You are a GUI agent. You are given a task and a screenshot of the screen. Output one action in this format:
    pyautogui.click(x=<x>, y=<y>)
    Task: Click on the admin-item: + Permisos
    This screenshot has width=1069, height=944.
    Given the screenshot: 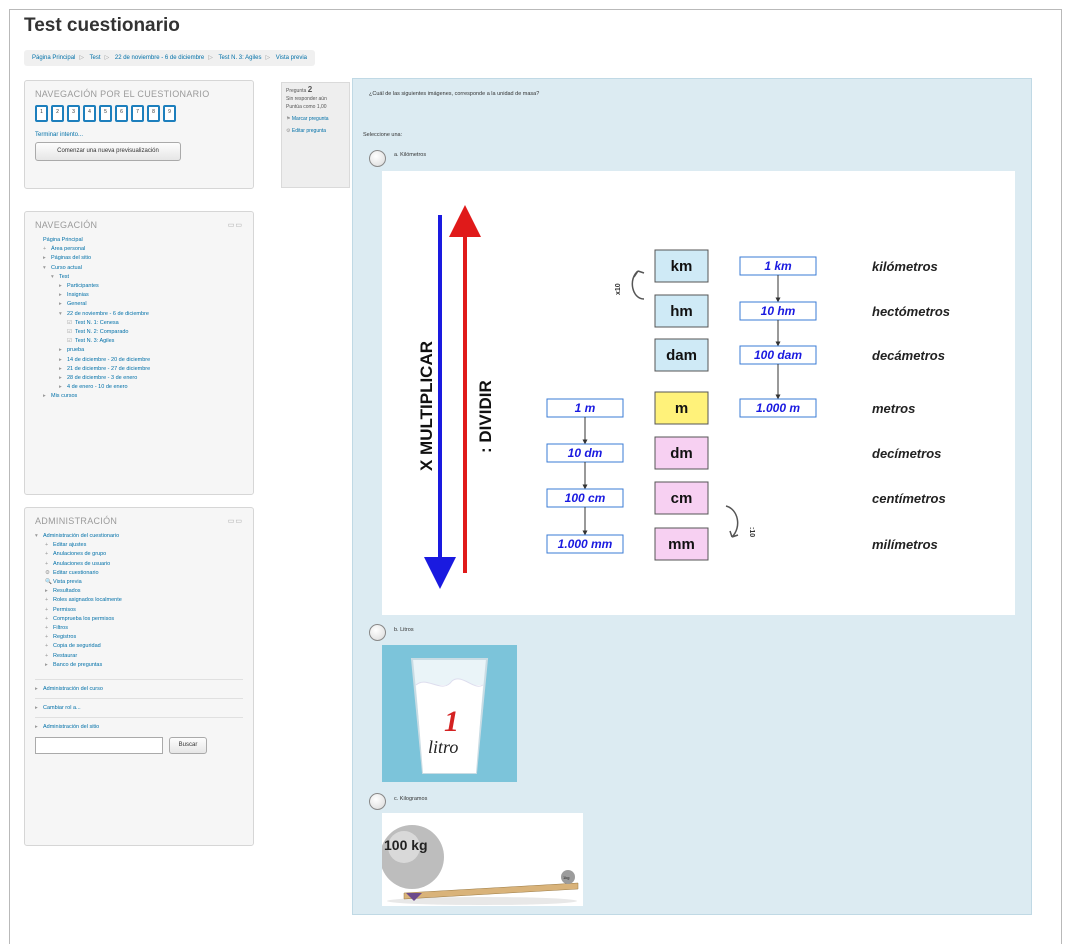 What is the action you would take?
    pyautogui.click(x=139, y=610)
    